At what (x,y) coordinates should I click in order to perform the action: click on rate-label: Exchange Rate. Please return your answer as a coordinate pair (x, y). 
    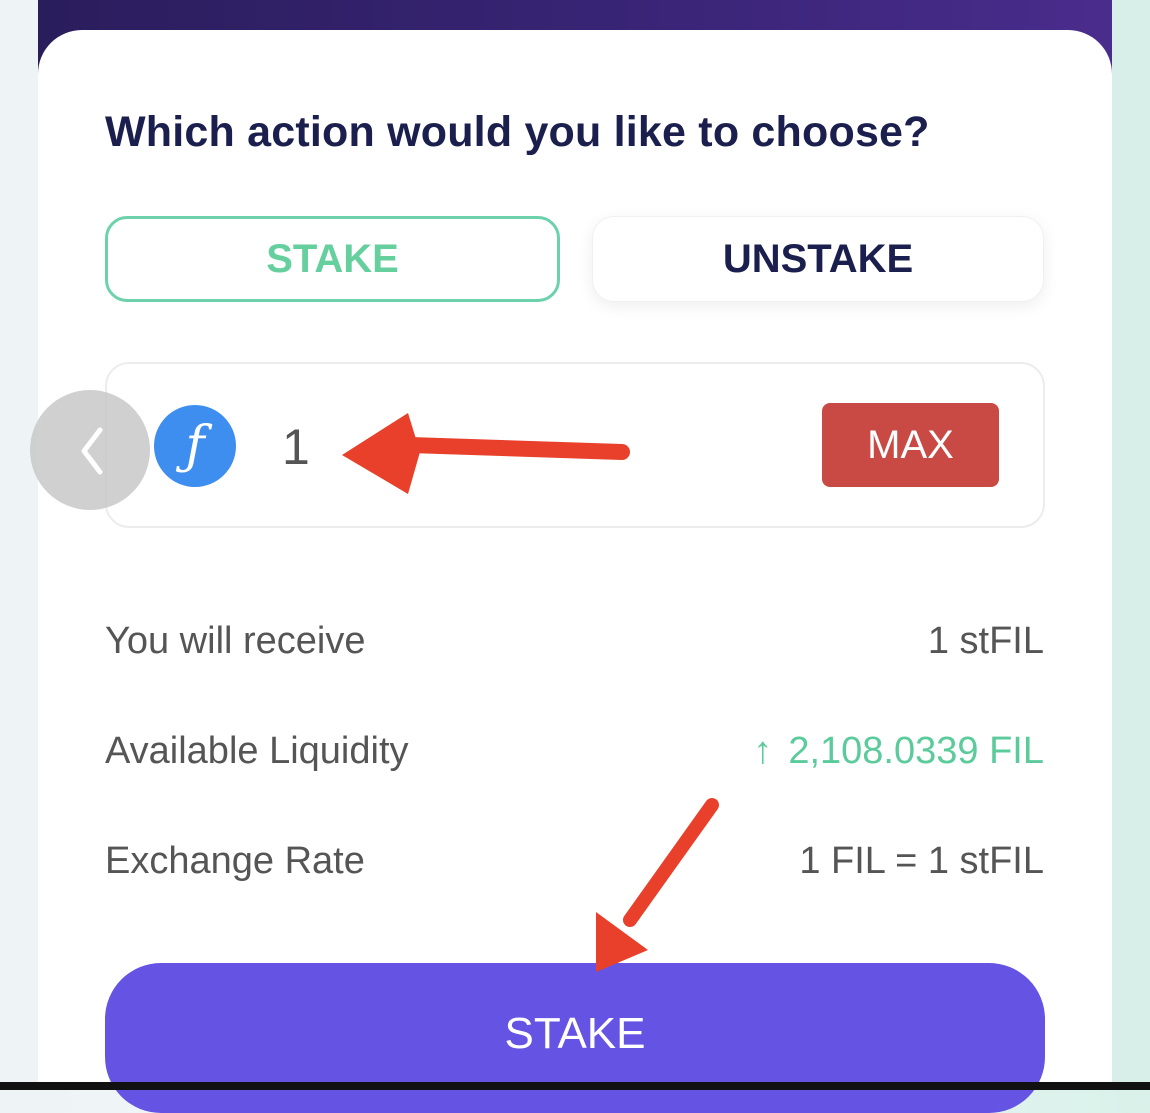
    Looking at the image, I should click on (235, 861).